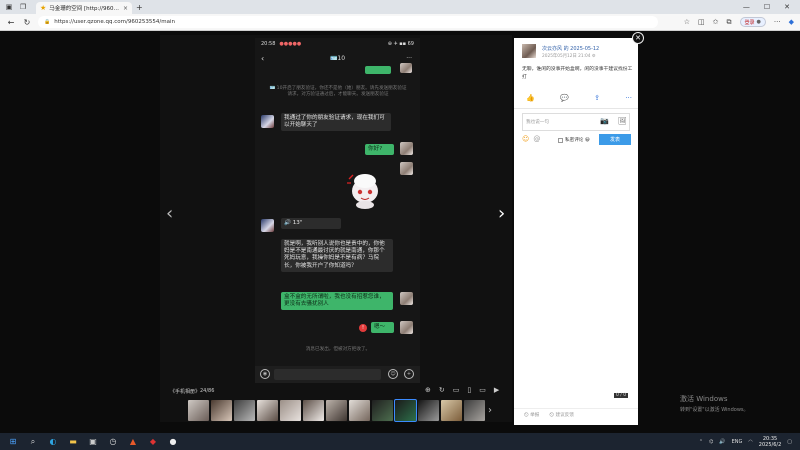 The width and height of the screenshot is (800, 450). I want to click on store-icon: ▣, so click(93, 442).